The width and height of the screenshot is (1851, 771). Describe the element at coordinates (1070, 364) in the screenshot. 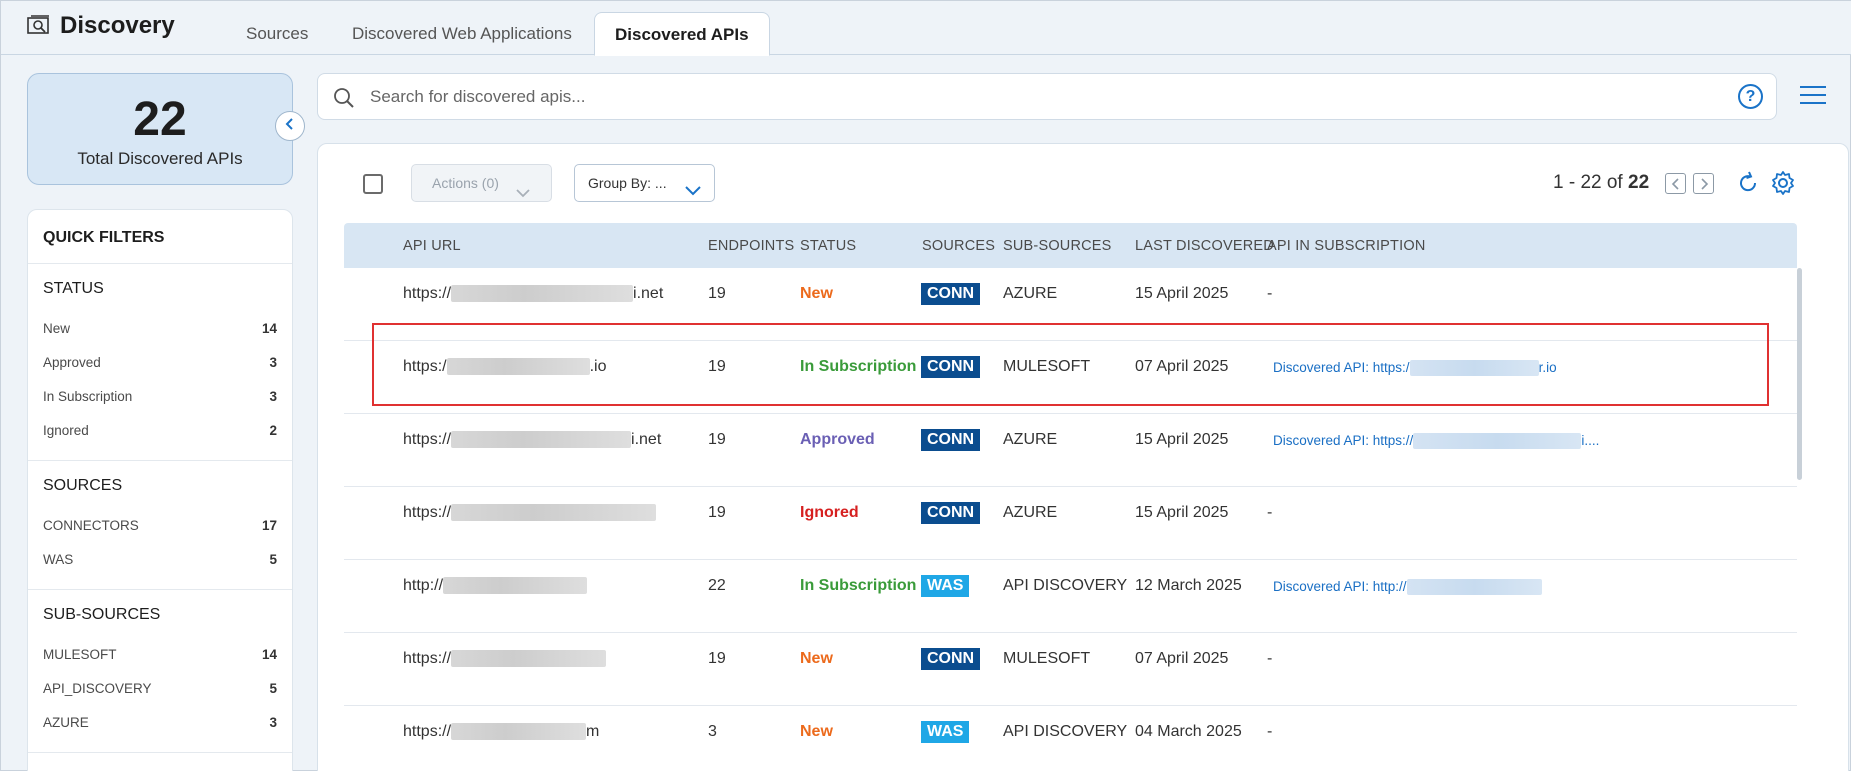

I see `highlighted-row-outline` at that location.